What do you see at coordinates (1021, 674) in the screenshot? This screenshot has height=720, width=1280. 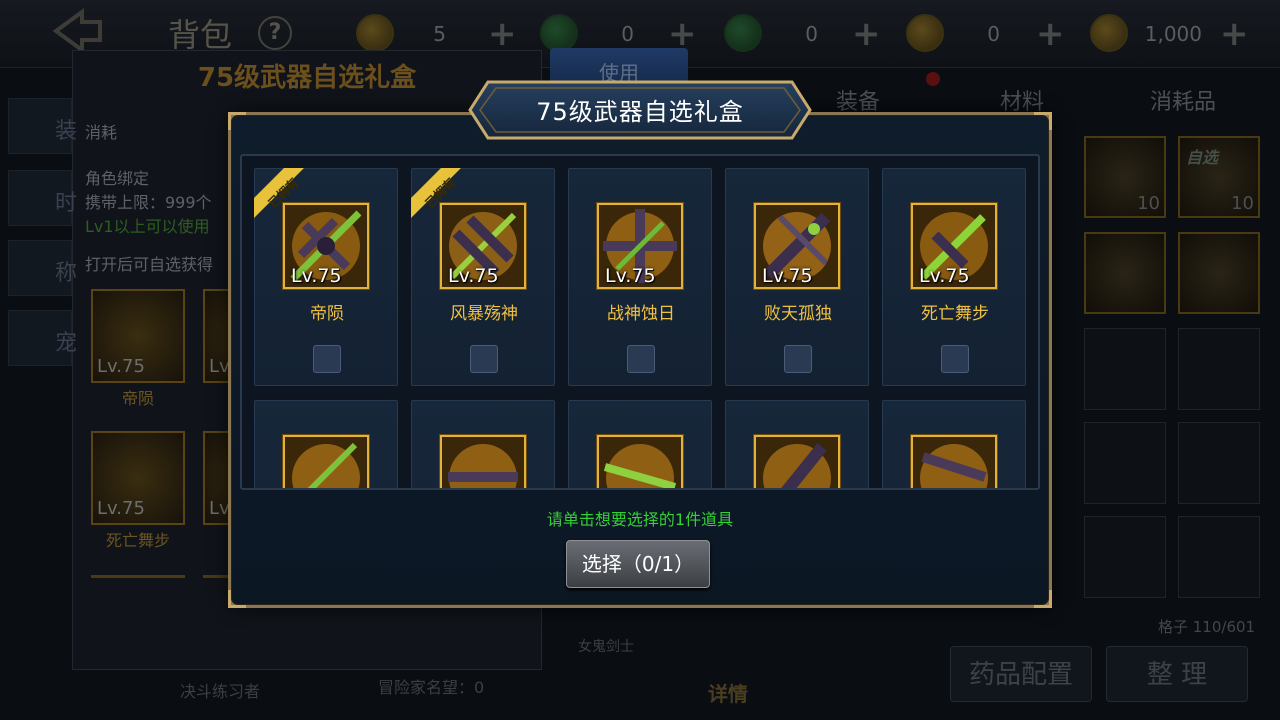 I see `potion-config-button: 药品配置` at bounding box center [1021, 674].